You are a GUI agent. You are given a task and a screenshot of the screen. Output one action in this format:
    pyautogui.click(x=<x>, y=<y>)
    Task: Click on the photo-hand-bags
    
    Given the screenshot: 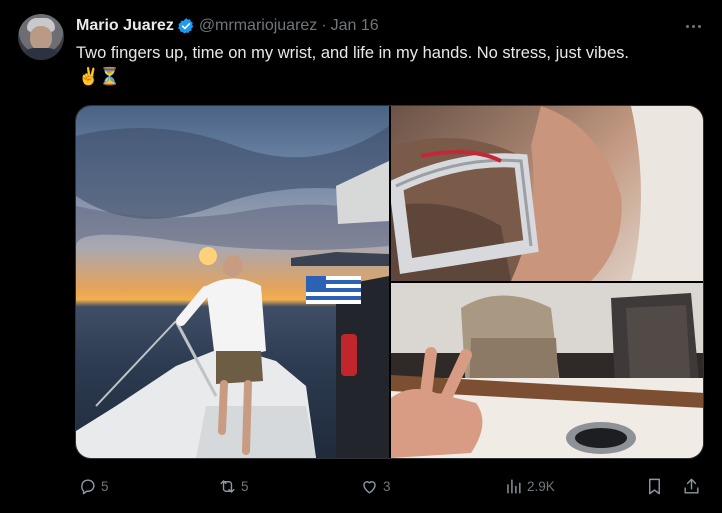 What is the action you would take?
    pyautogui.click(x=547, y=370)
    